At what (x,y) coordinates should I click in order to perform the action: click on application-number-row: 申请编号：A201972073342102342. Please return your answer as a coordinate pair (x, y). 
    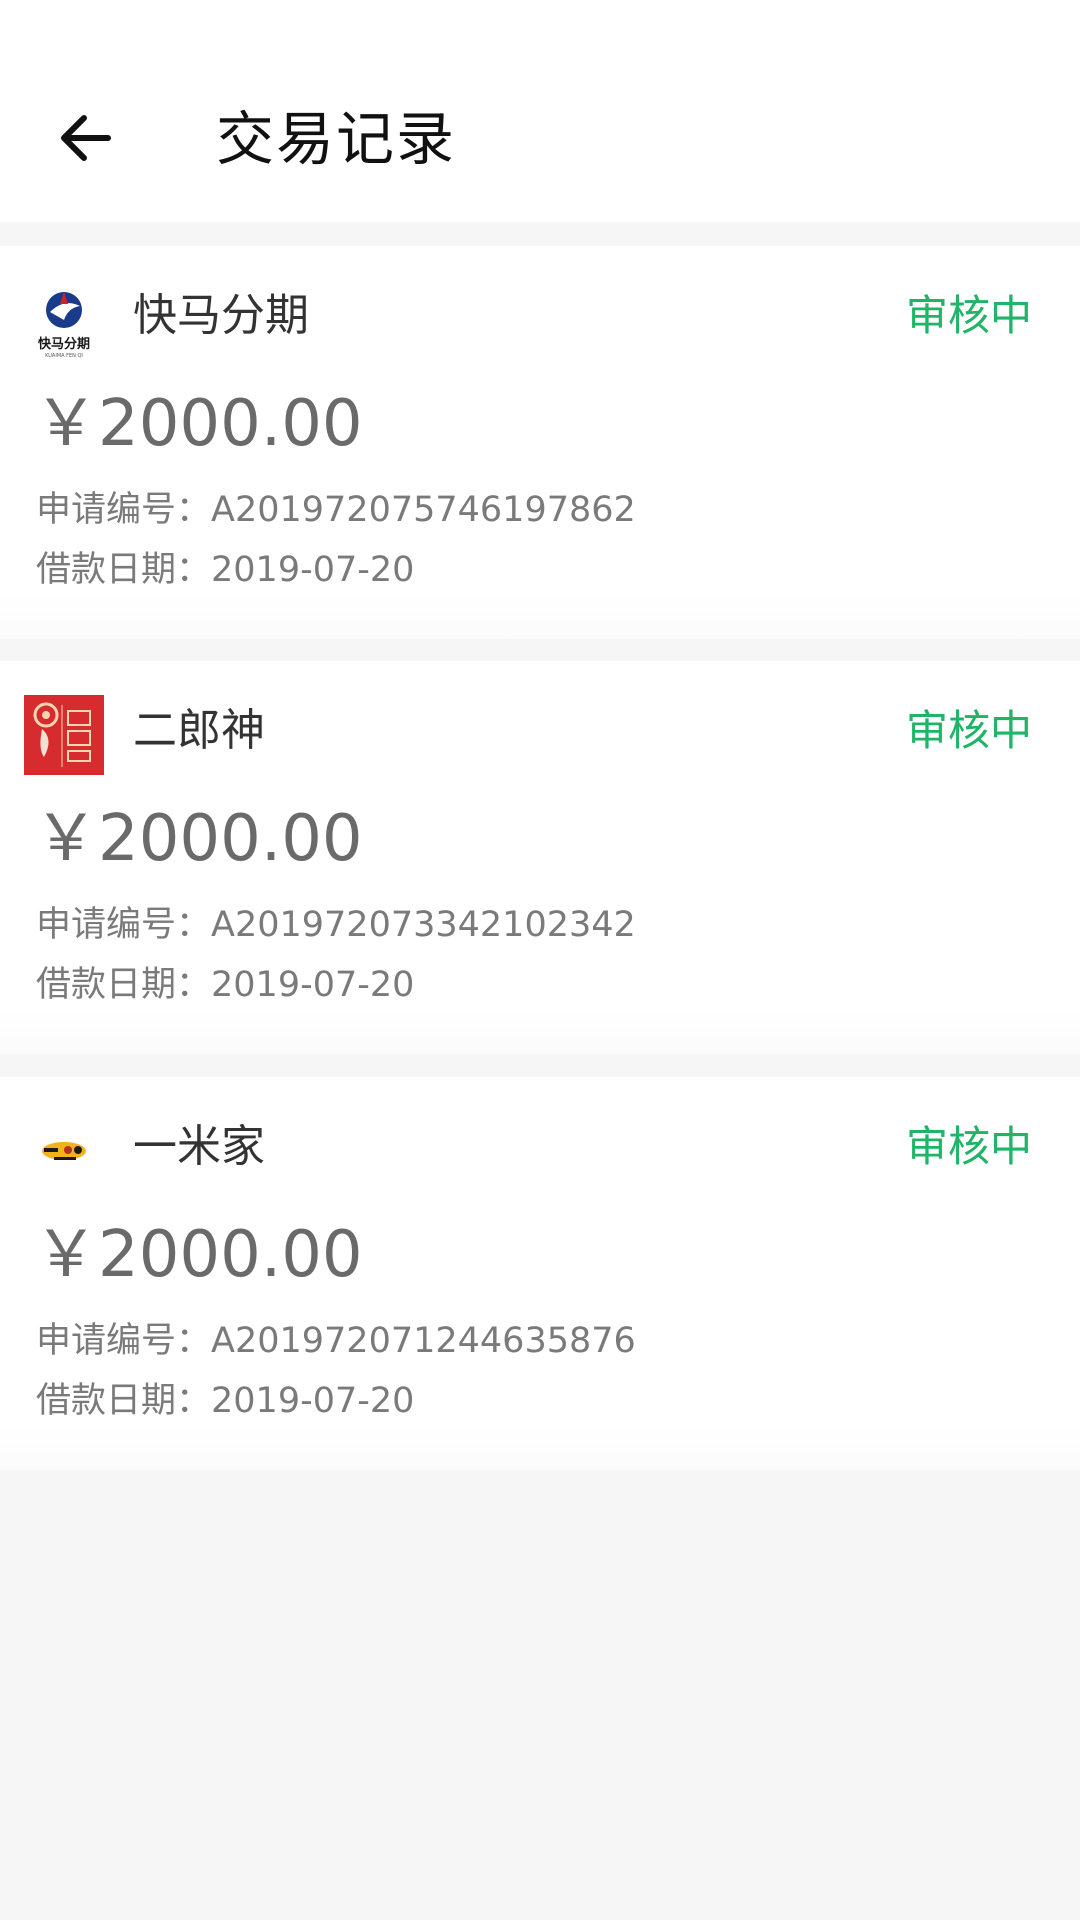
    Looking at the image, I should click on (336, 925).